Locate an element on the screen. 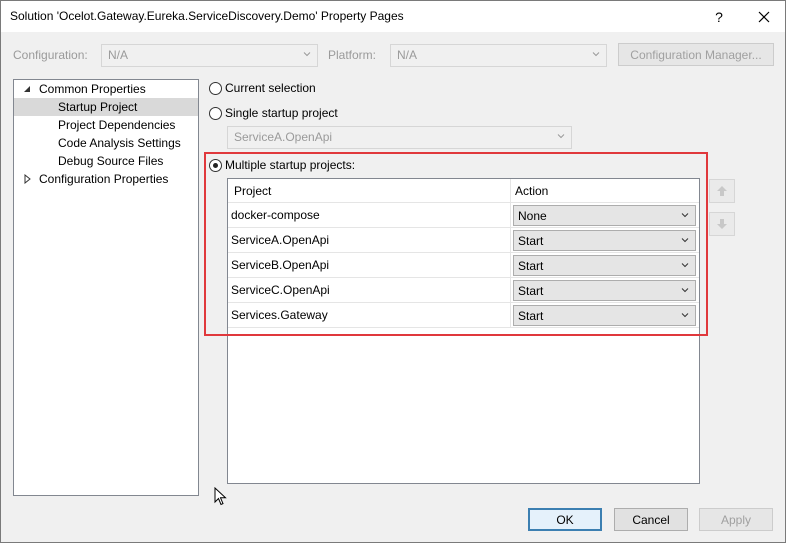 This screenshot has height=543, width=786. tree-item-label: Configuration Properties is located at coordinates (104, 179).